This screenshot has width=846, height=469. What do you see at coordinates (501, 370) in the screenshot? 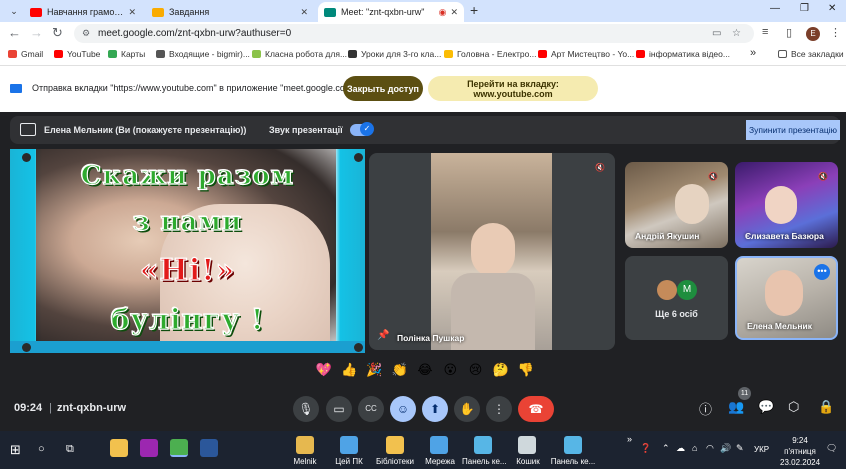
I see `reaction-thinking: 🤔` at bounding box center [501, 370].